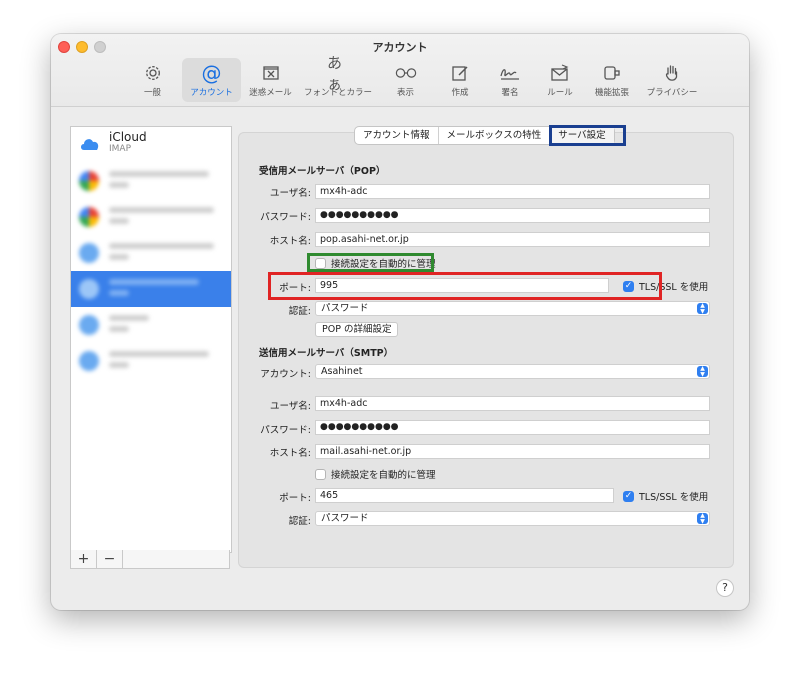  Describe the element at coordinates (560, 73) in the screenshot. I see `rules-icon` at that location.